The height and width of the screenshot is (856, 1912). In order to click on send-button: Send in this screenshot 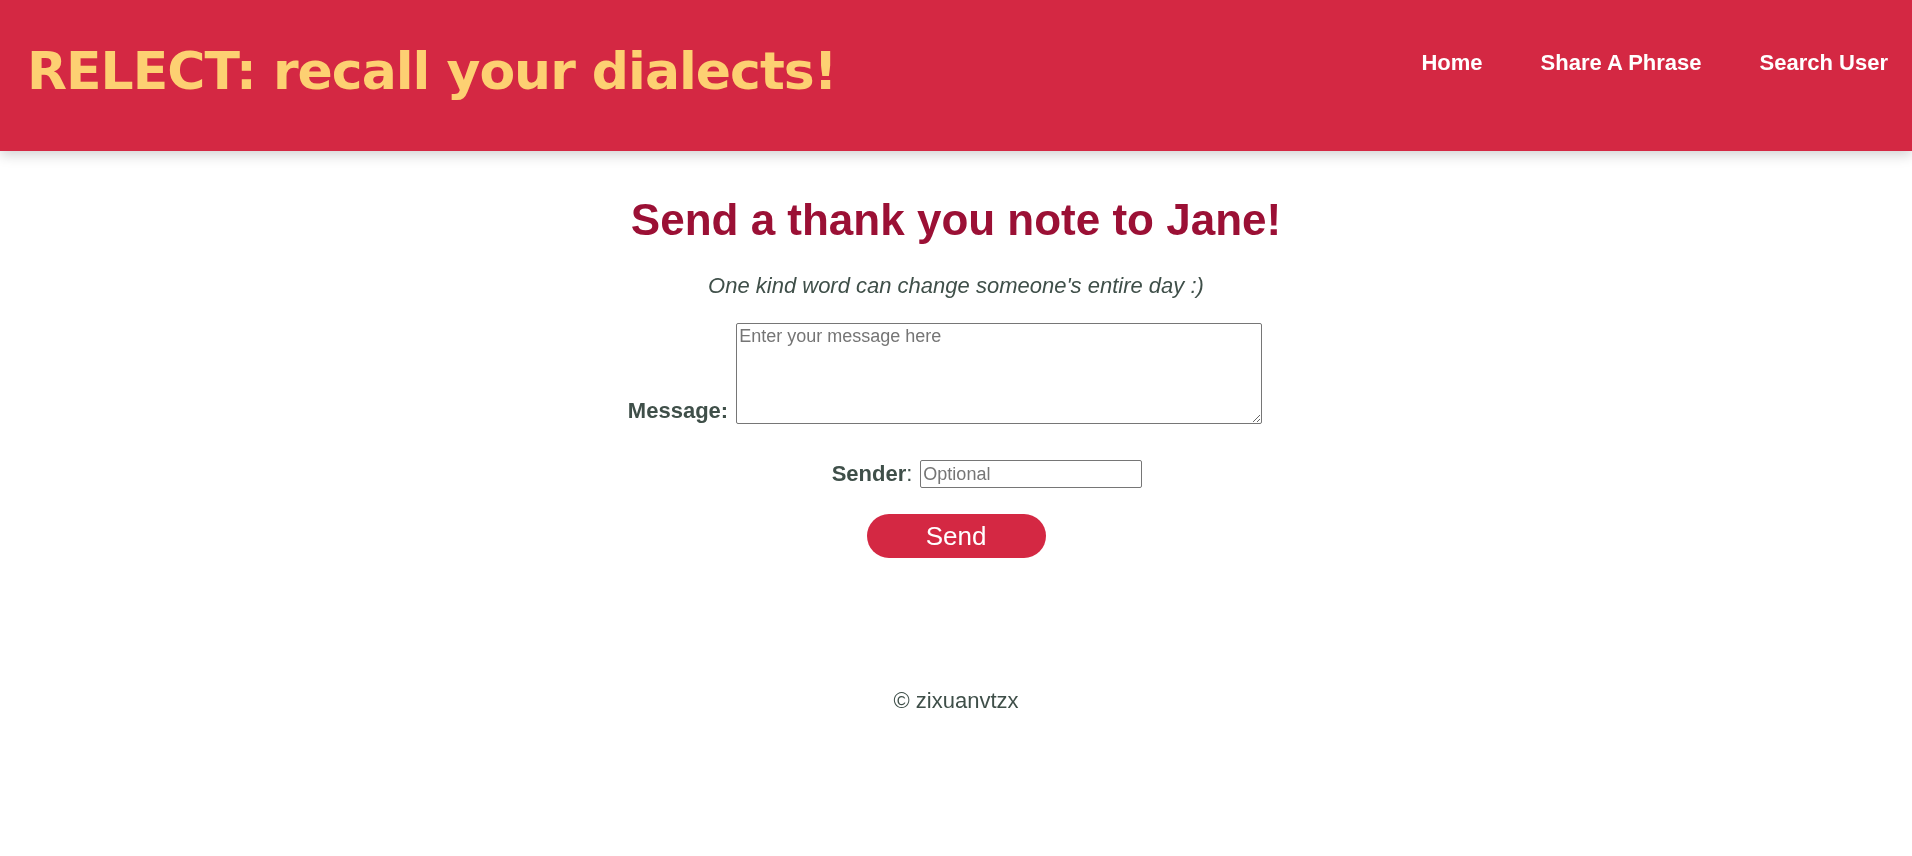, I will do `click(956, 536)`.